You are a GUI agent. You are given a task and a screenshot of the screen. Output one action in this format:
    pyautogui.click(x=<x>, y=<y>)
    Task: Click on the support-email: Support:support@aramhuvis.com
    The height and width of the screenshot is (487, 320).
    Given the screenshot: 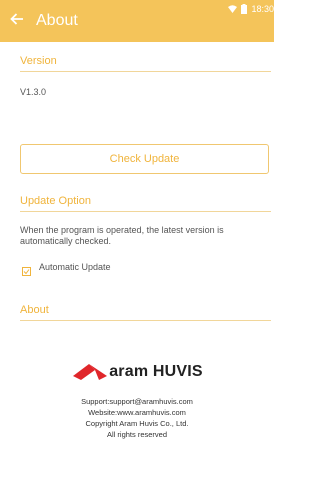 What is the action you would take?
    pyautogui.click(x=137, y=401)
    